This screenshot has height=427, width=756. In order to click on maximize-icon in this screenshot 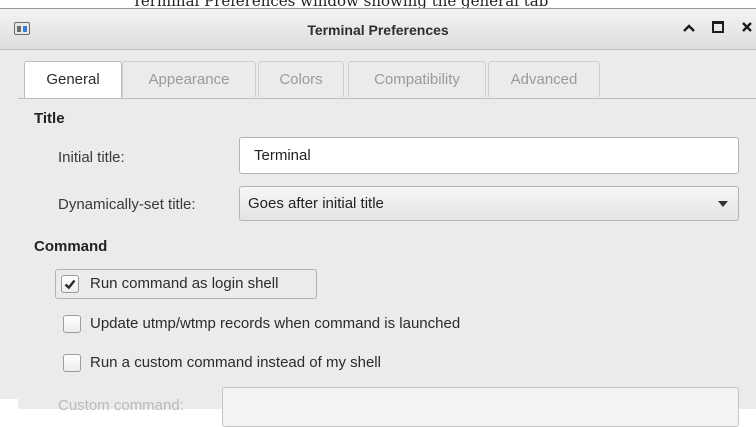, I will do `click(718, 27)`.